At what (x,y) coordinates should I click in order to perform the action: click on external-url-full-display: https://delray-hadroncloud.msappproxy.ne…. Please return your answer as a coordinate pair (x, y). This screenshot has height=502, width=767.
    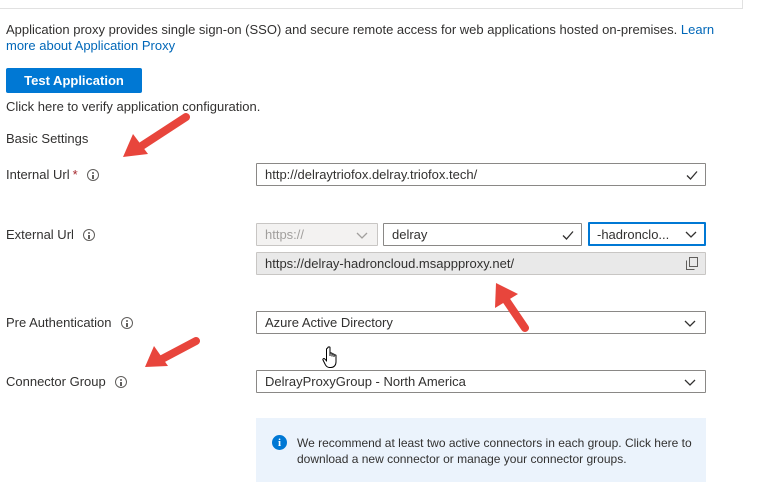
    Looking at the image, I should click on (481, 263).